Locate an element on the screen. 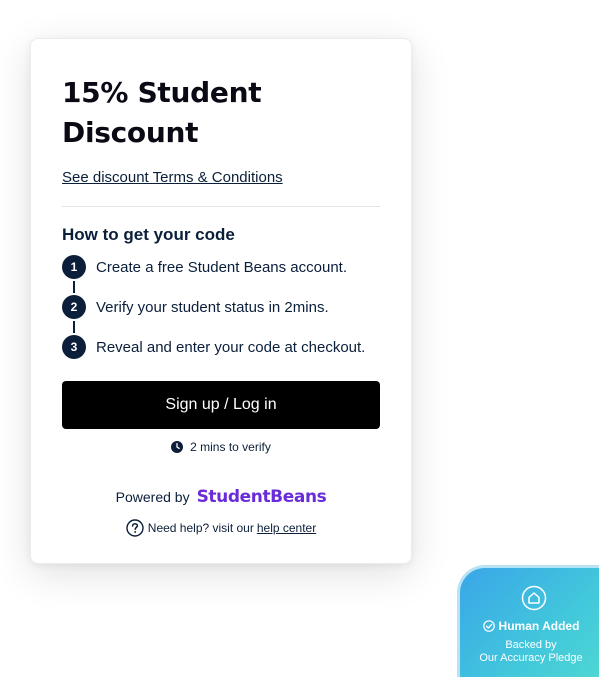 This screenshot has width=599, height=677. badge-line-2: Our Accuracy Pledge is located at coordinates (531, 658).